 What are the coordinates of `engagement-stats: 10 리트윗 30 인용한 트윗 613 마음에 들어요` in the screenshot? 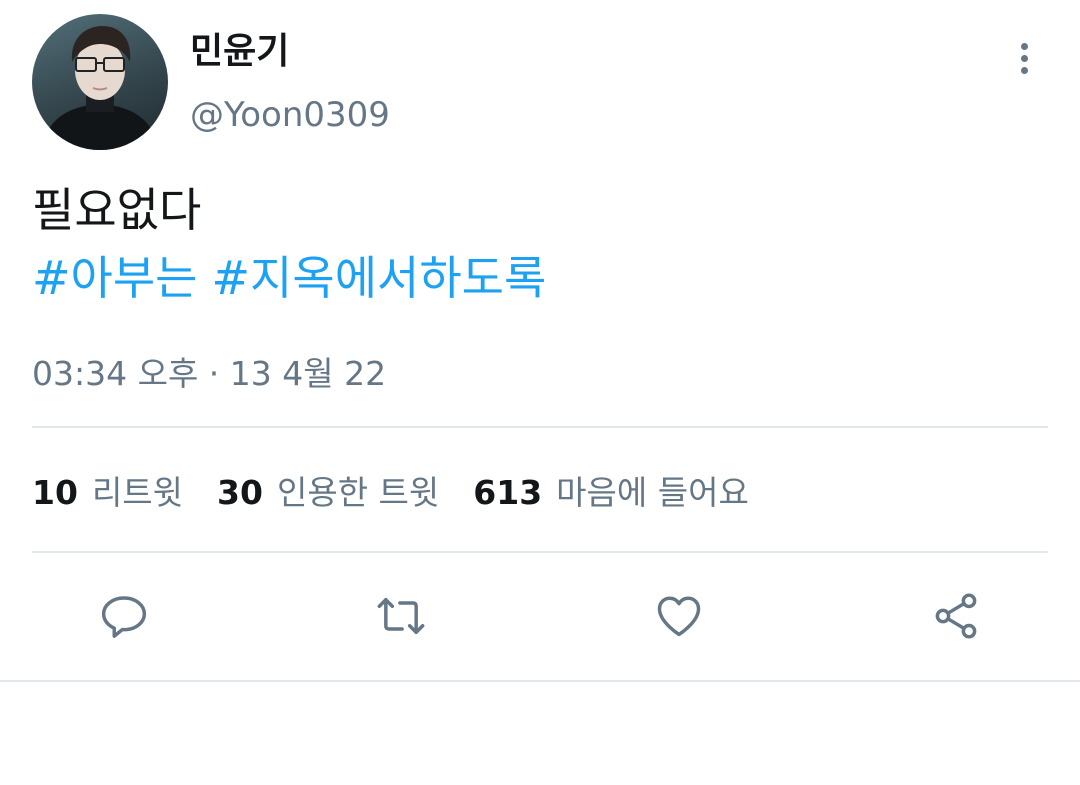 It's located at (407, 493).